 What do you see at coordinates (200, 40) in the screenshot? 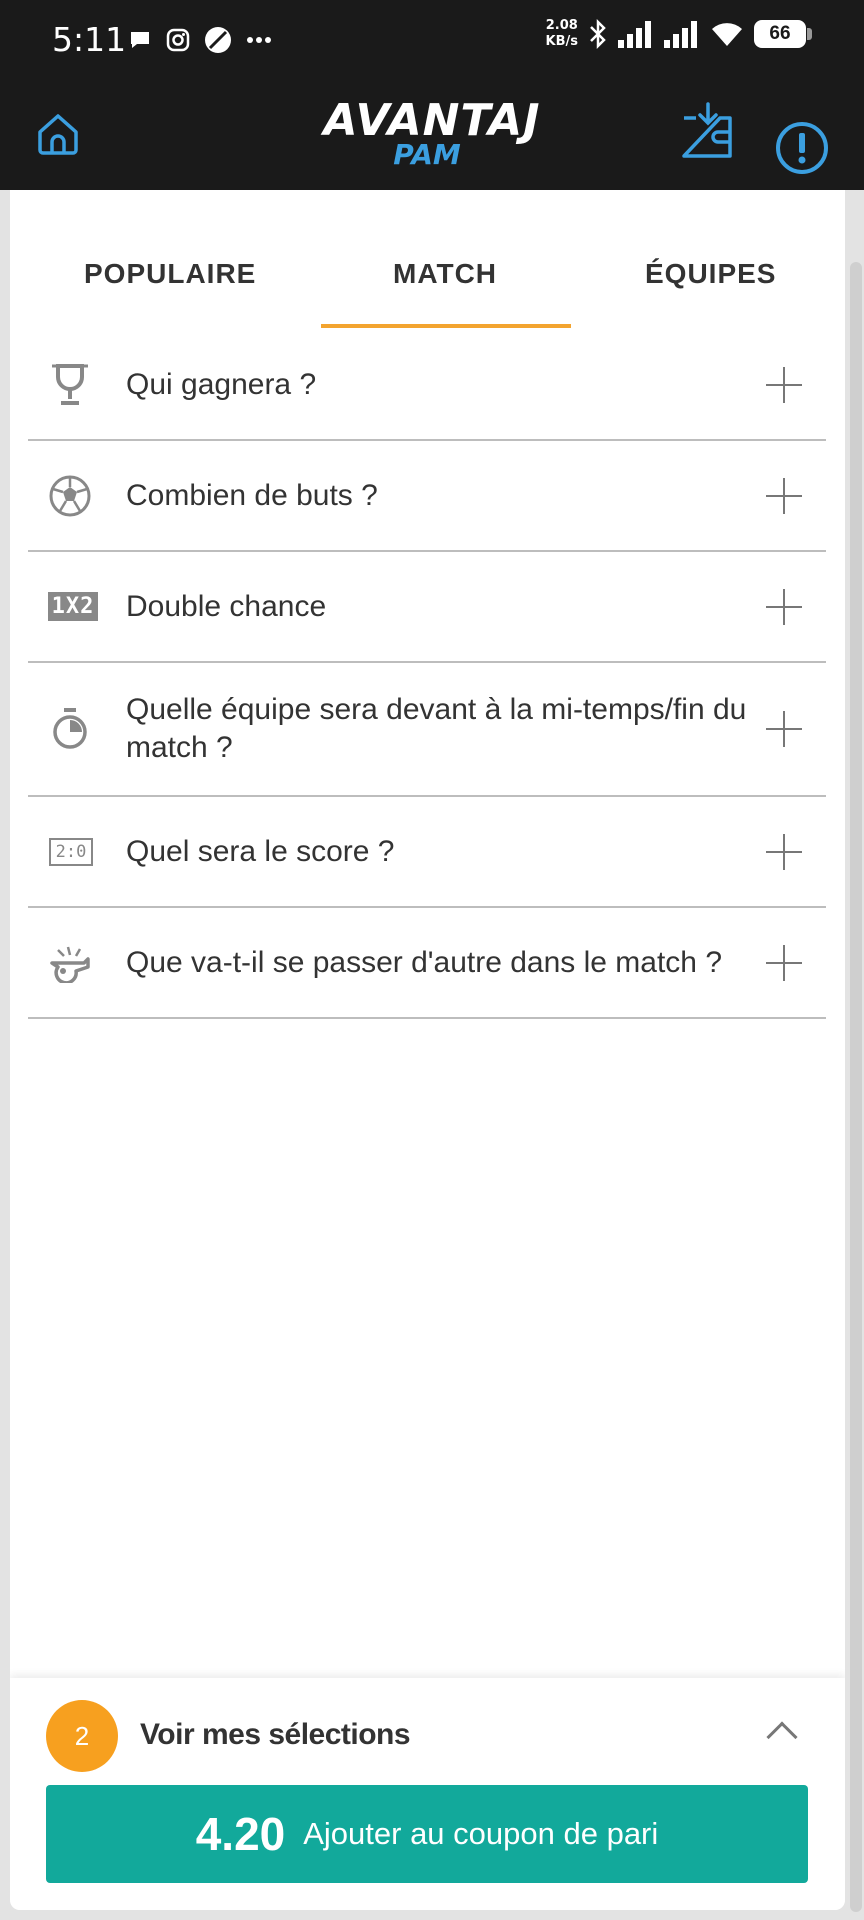
I see `notification-icons` at bounding box center [200, 40].